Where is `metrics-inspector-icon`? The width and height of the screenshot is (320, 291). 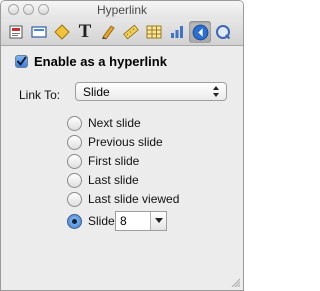 metrics-inspector-icon is located at coordinates (131, 32).